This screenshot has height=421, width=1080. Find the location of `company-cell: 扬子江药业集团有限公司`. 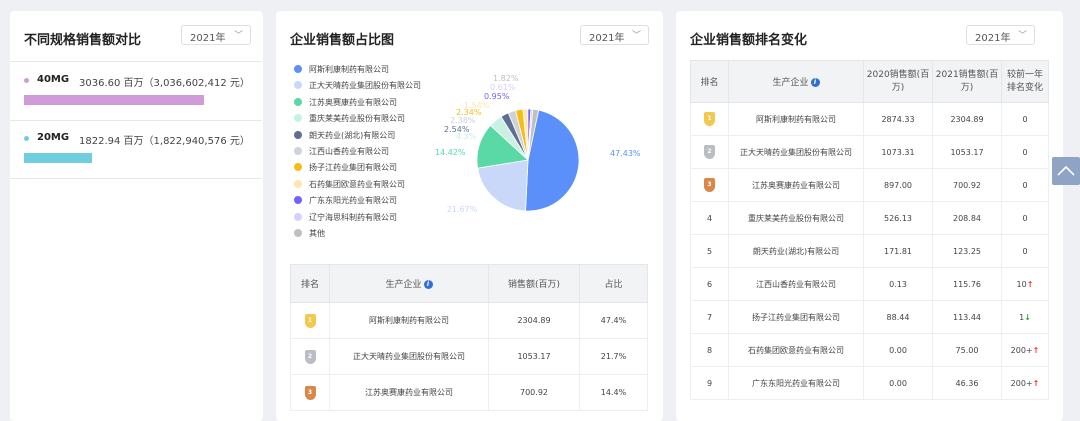

company-cell: 扬子江药业集团有限公司 is located at coordinates (796, 317).